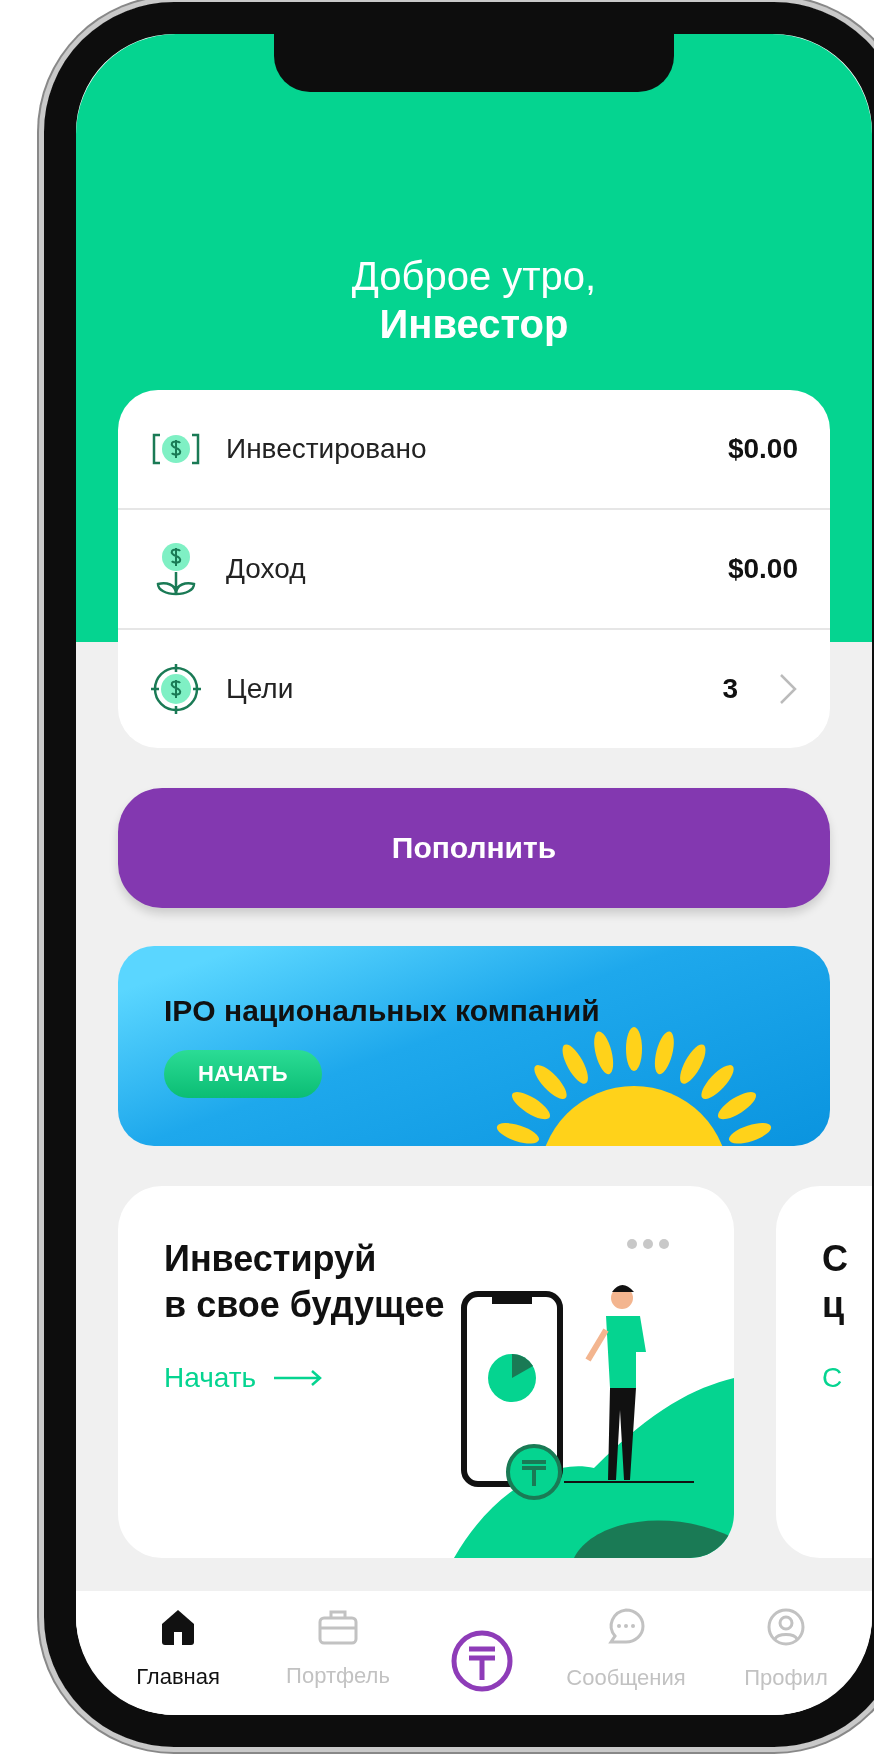 This screenshot has width=874, height=1761. What do you see at coordinates (474, 276) in the screenshot?
I see `greeting-text: Доброе утро,` at bounding box center [474, 276].